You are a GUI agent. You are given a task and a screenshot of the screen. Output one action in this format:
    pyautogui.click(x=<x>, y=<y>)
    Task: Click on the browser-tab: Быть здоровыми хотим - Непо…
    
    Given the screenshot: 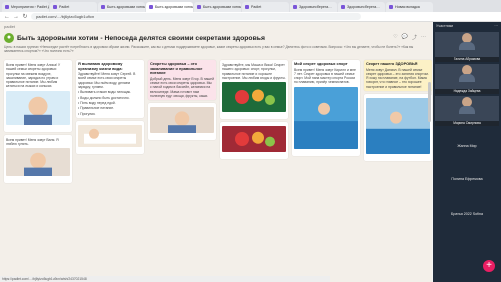 What is the action you would take?
    pyautogui.click(x=169, y=7)
    